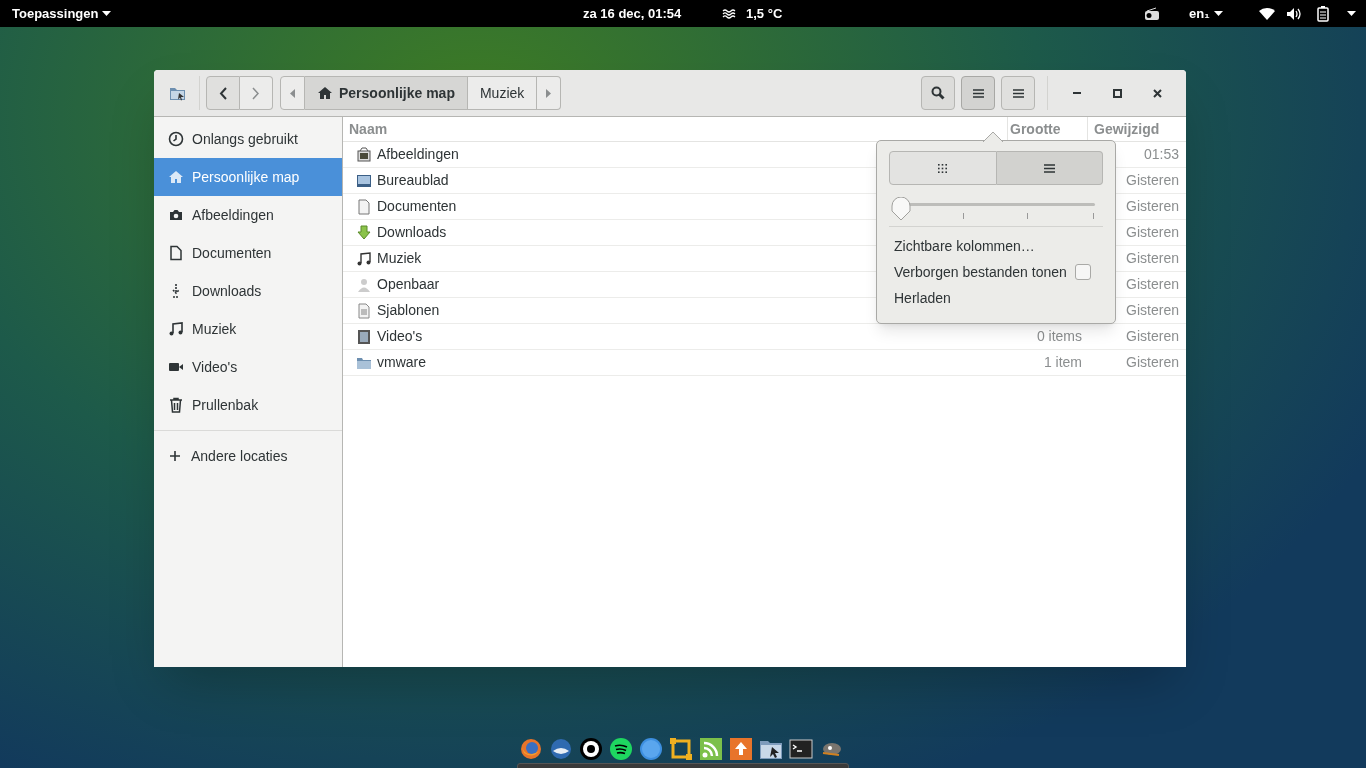 The height and width of the screenshot is (768, 1366). Describe the element at coordinates (943, 168) in the screenshot. I see `grid-icon` at that location.